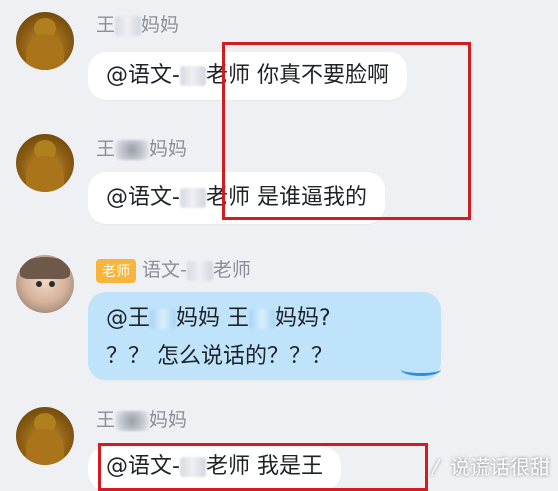 This screenshot has width=558, height=491. Describe the element at coordinates (164, 270) in the screenshot. I see `sender-name-prefix: 语文-` at that location.